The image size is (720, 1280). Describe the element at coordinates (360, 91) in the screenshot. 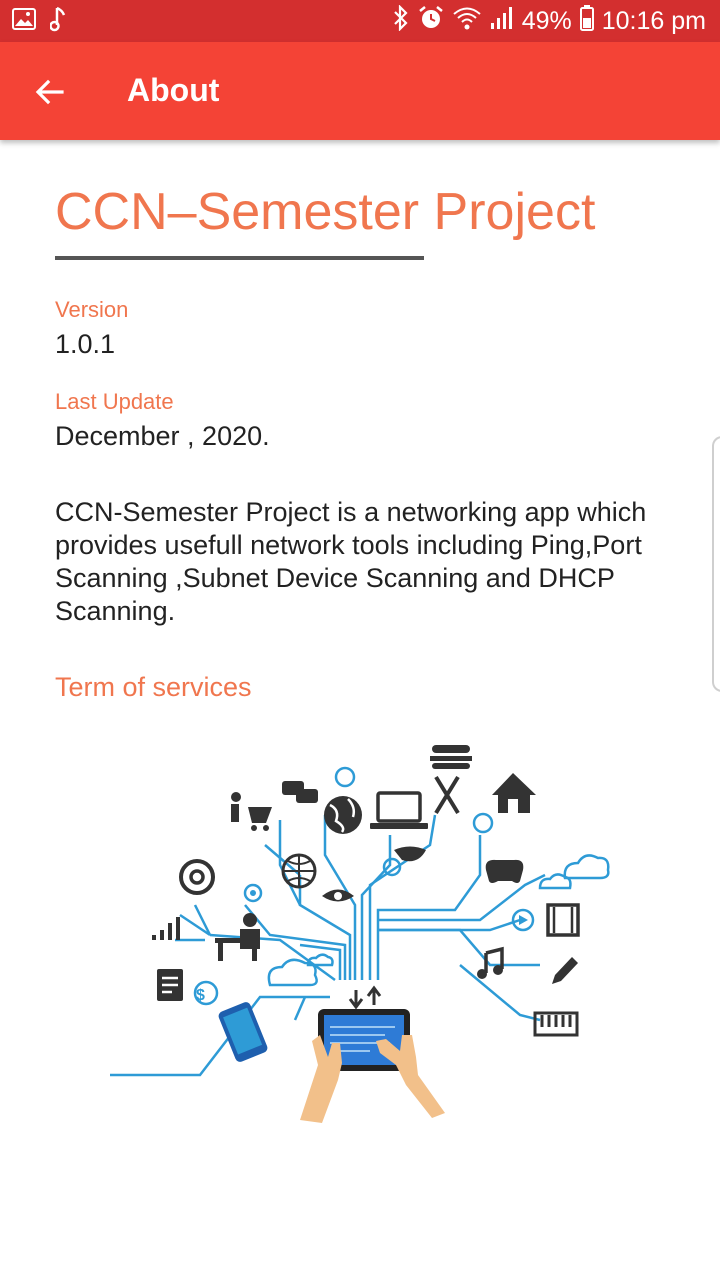

I see `app-bar: About` at that location.